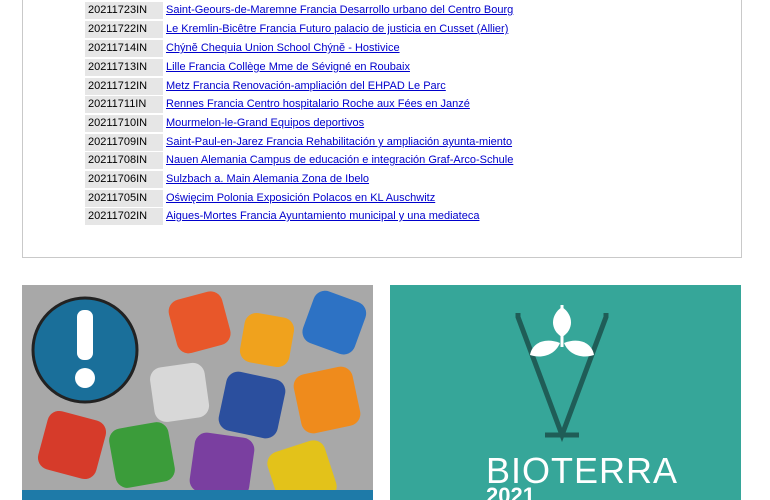 The width and height of the screenshot is (770, 500). Describe the element at coordinates (124, 198) in the screenshot. I see `project-code: 20211705IN` at that location.